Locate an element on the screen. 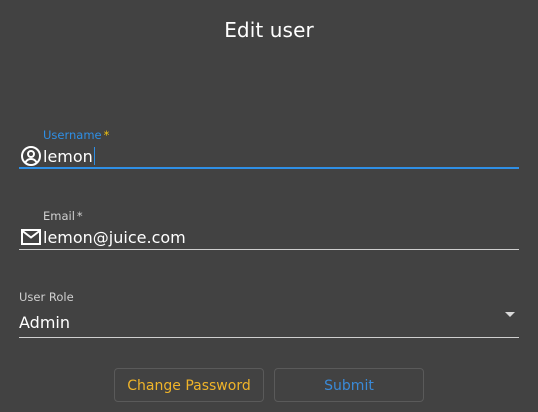  account-circle-icon is located at coordinates (31, 156).